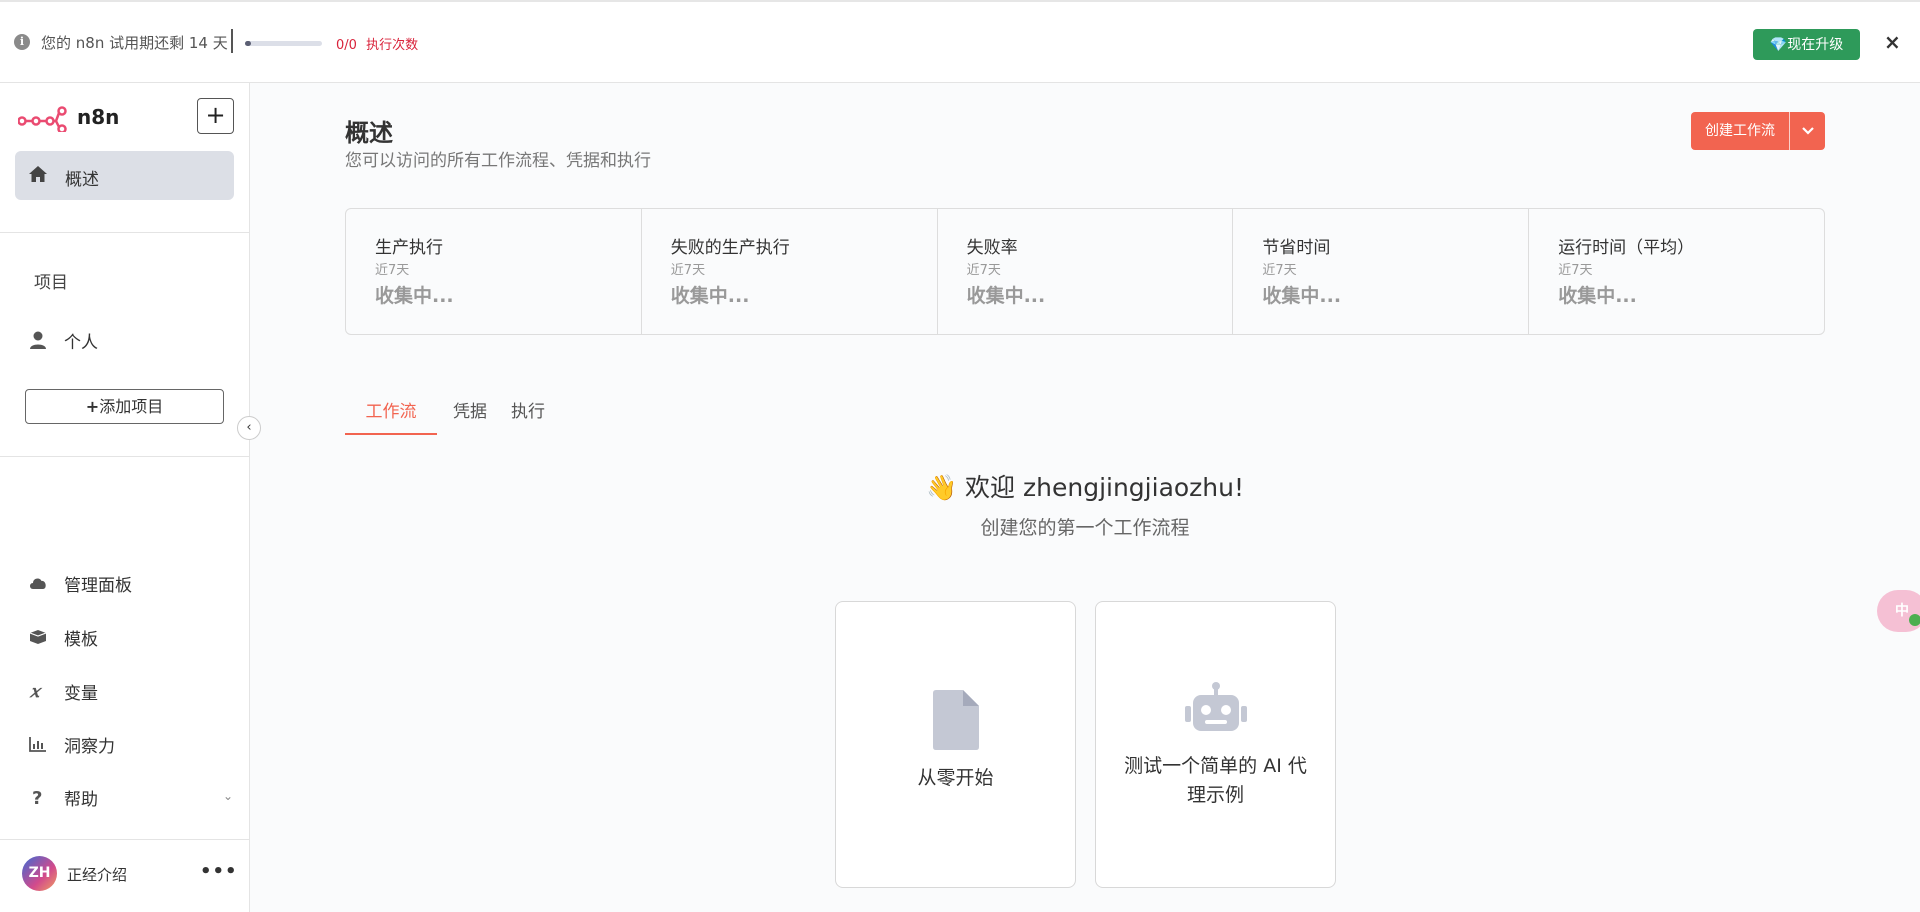  Describe the element at coordinates (955, 778) in the screenshot. I see `card-label: 从零开始` at that location.